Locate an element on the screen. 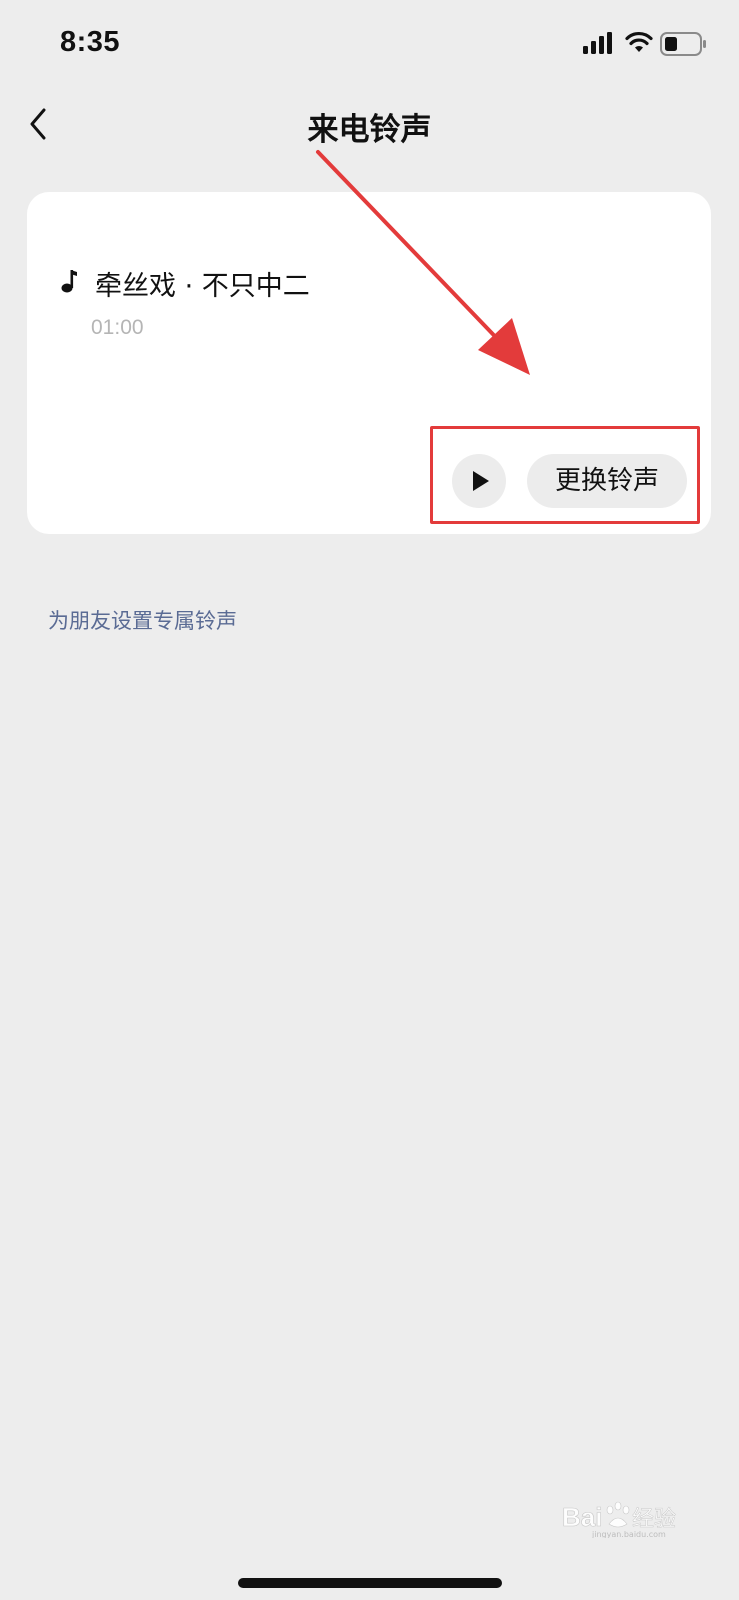 Image resolution: width=739 pixels, height=1600 pixels. wifi-icon is located at coordinates (639, 41).